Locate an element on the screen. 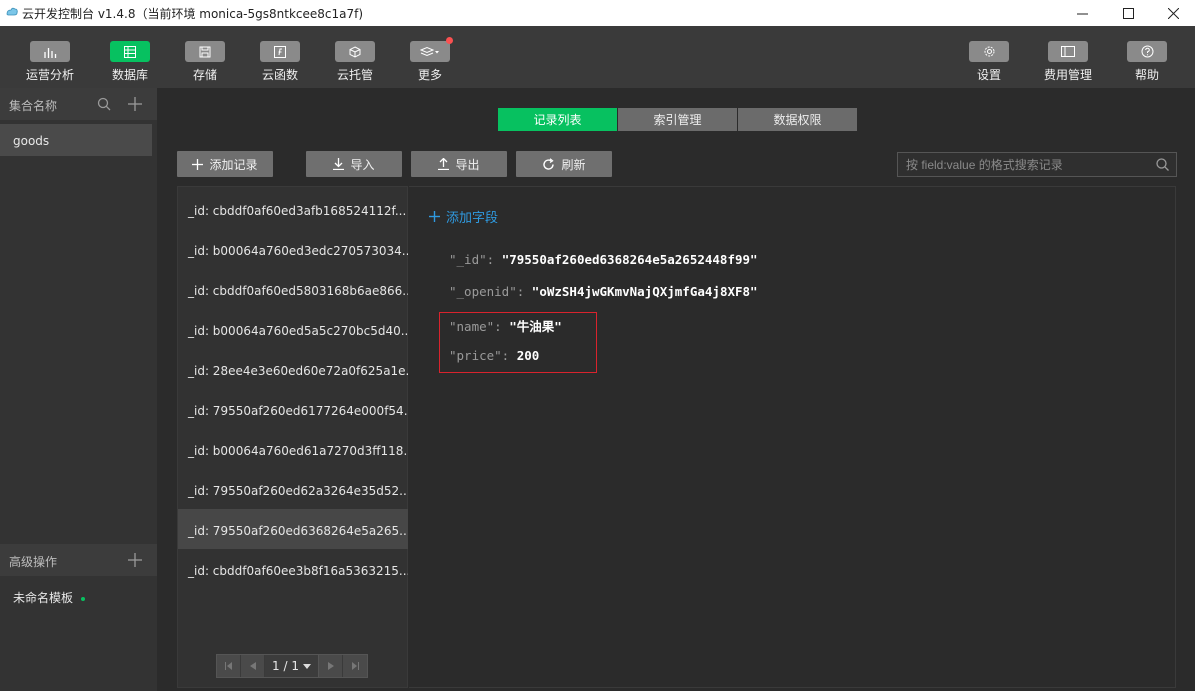 This screenshot has width=1195, height=691. record-search-box is located at coordinates (1037, 164).